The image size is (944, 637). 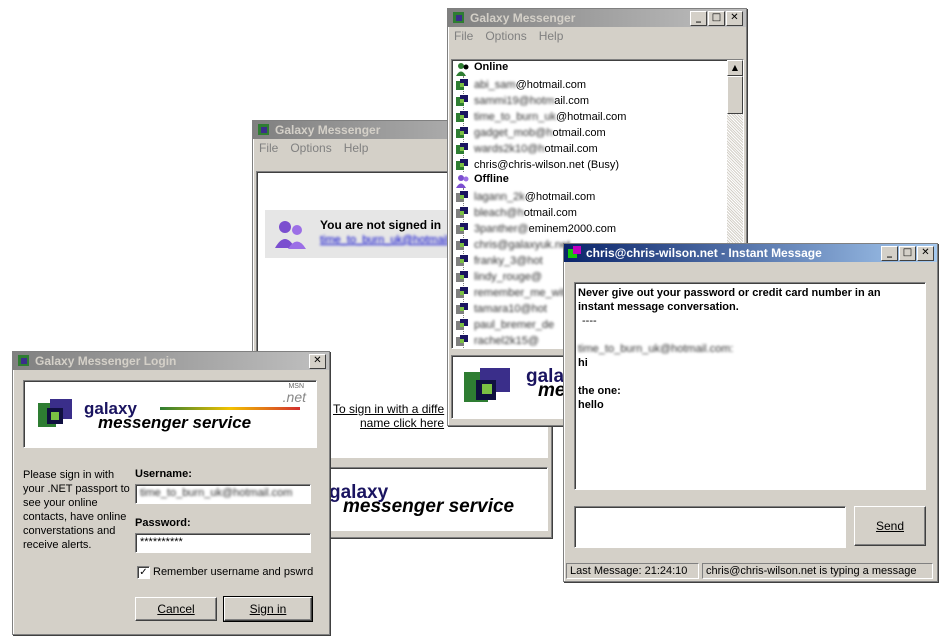 What do you see at coordinates (574, 252) in the screenshot?
I see `im-window-icon` at bounding box center [574, 252].